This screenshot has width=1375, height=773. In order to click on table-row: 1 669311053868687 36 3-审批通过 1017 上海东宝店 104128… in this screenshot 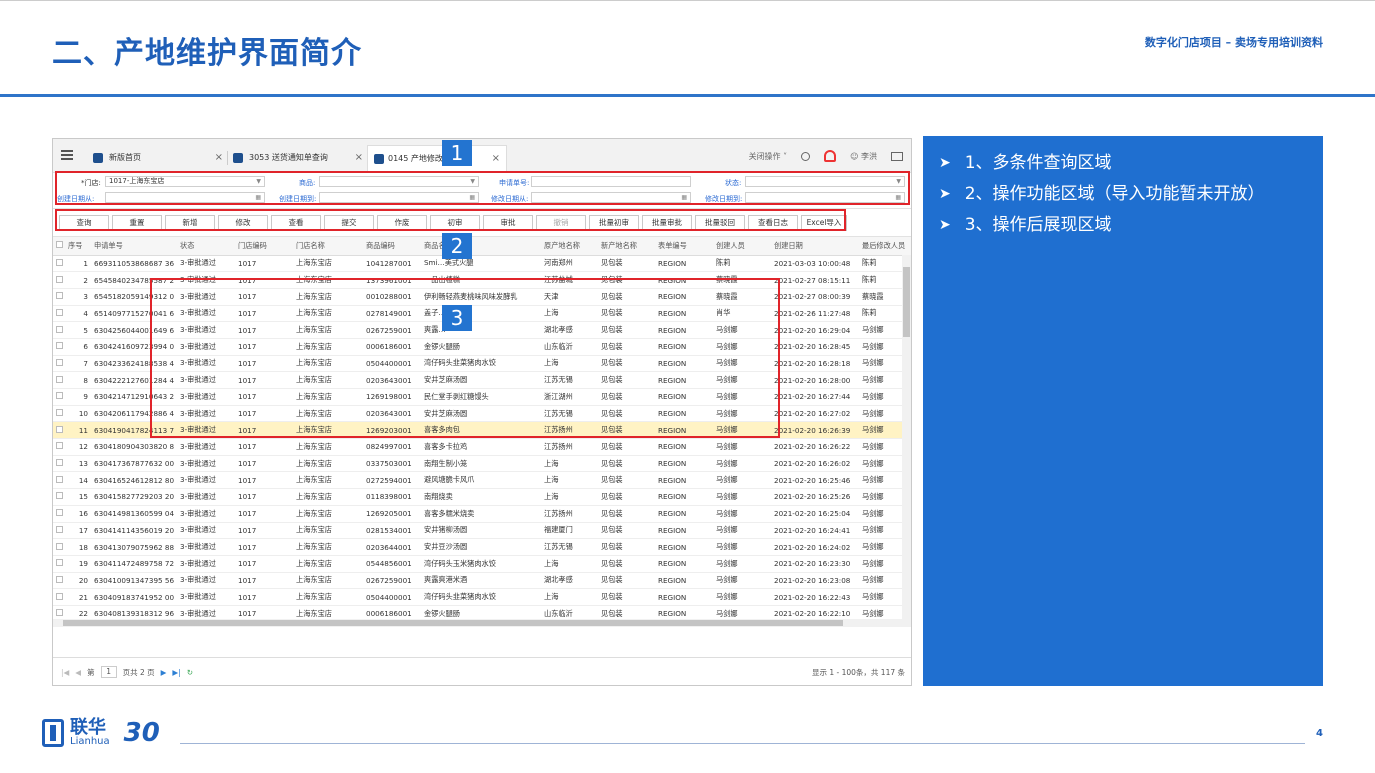, I will do `click(482, 264)`.